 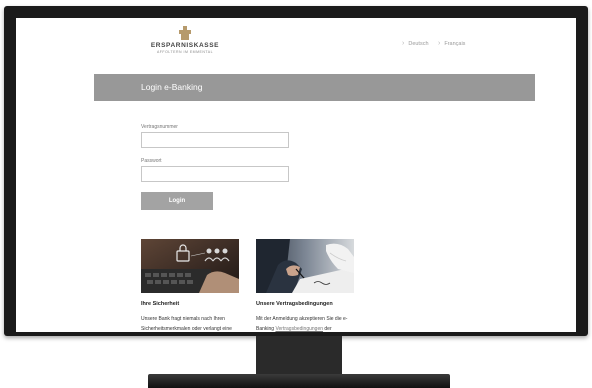 What do you see at coordinates (266, 329) in the screenshot?
I see `terms-text-prefix: Banking` at bounding box center [266, 329].